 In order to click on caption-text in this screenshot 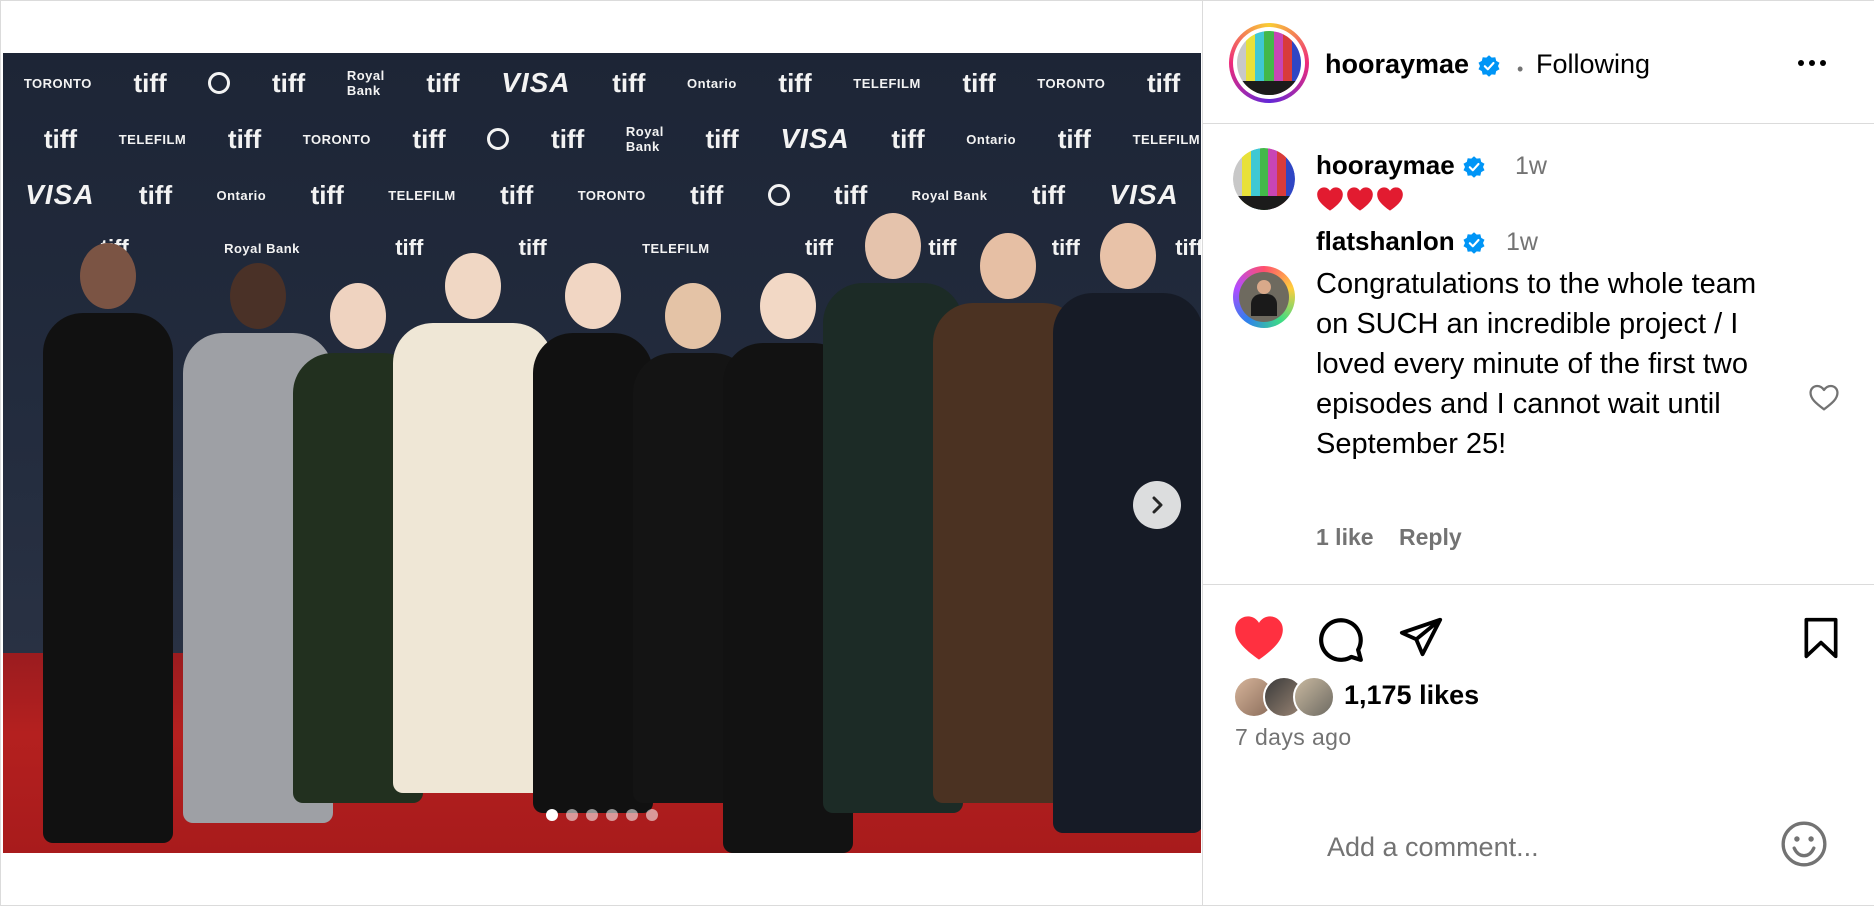, I will do `click(1360, 199)`.